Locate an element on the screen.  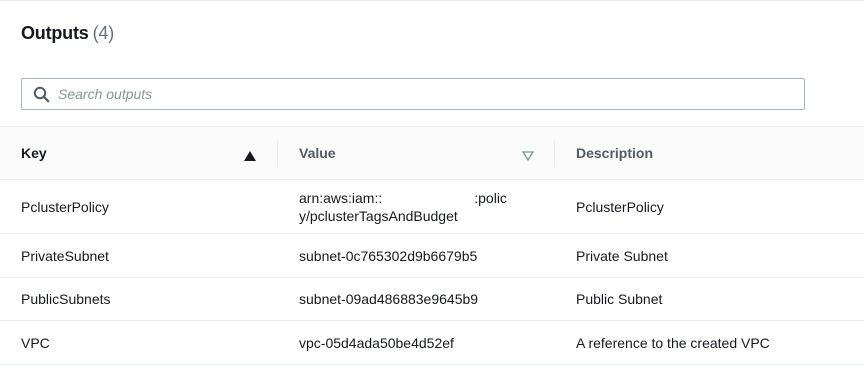
row-value: subnet-0c765302d9b6679b5 is located at coordinates (388, 255).